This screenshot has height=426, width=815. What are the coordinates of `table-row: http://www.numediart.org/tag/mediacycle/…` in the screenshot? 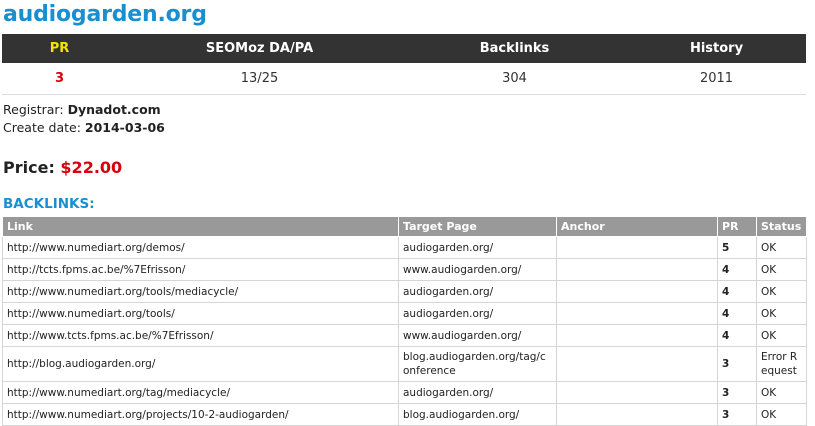 It's located at (404, 392).